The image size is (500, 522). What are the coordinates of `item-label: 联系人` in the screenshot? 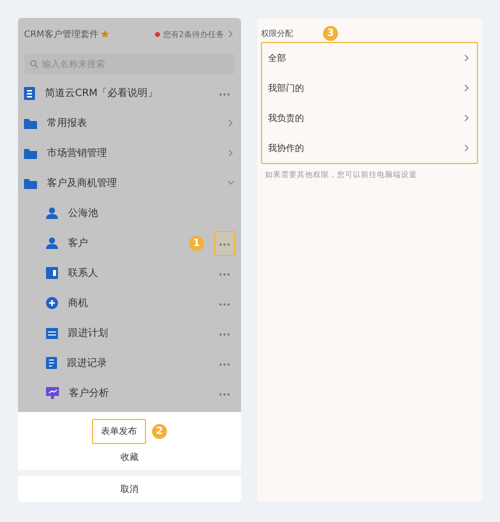 It's located at (83, 273).